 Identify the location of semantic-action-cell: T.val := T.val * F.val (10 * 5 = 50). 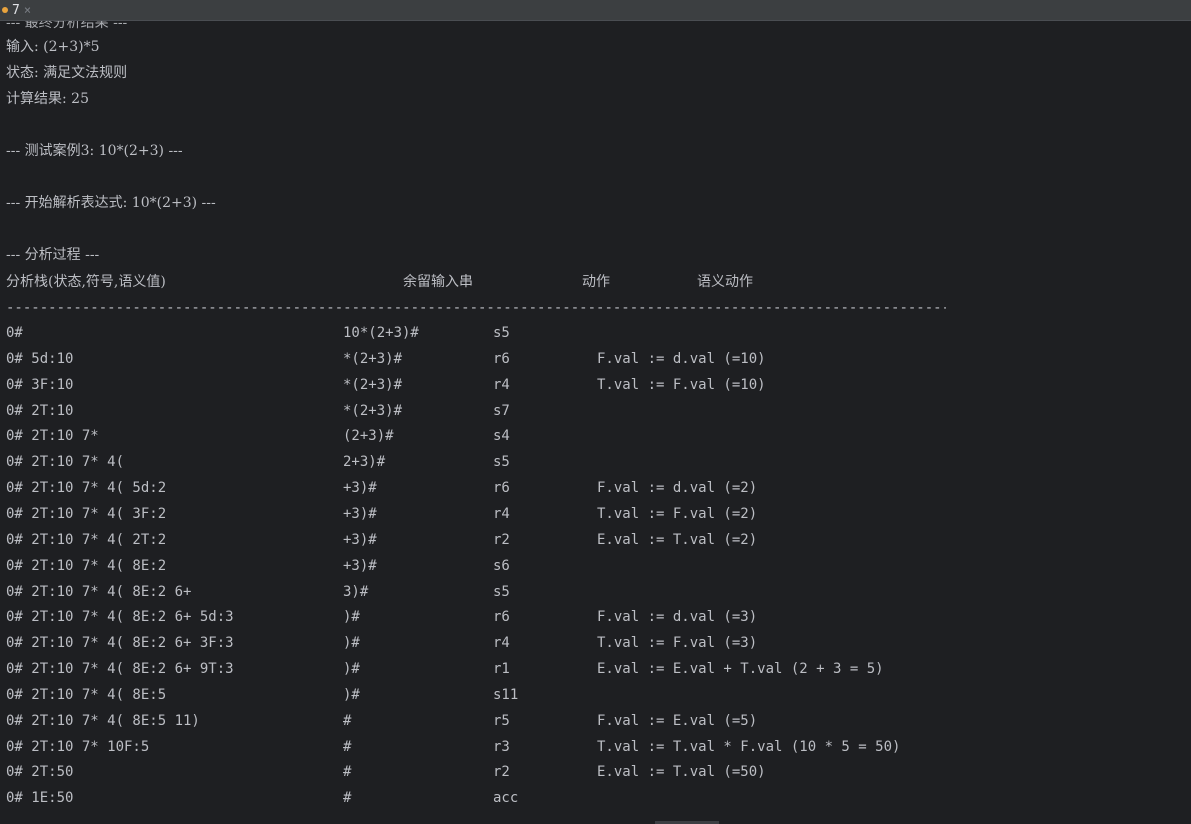
(749, 747).